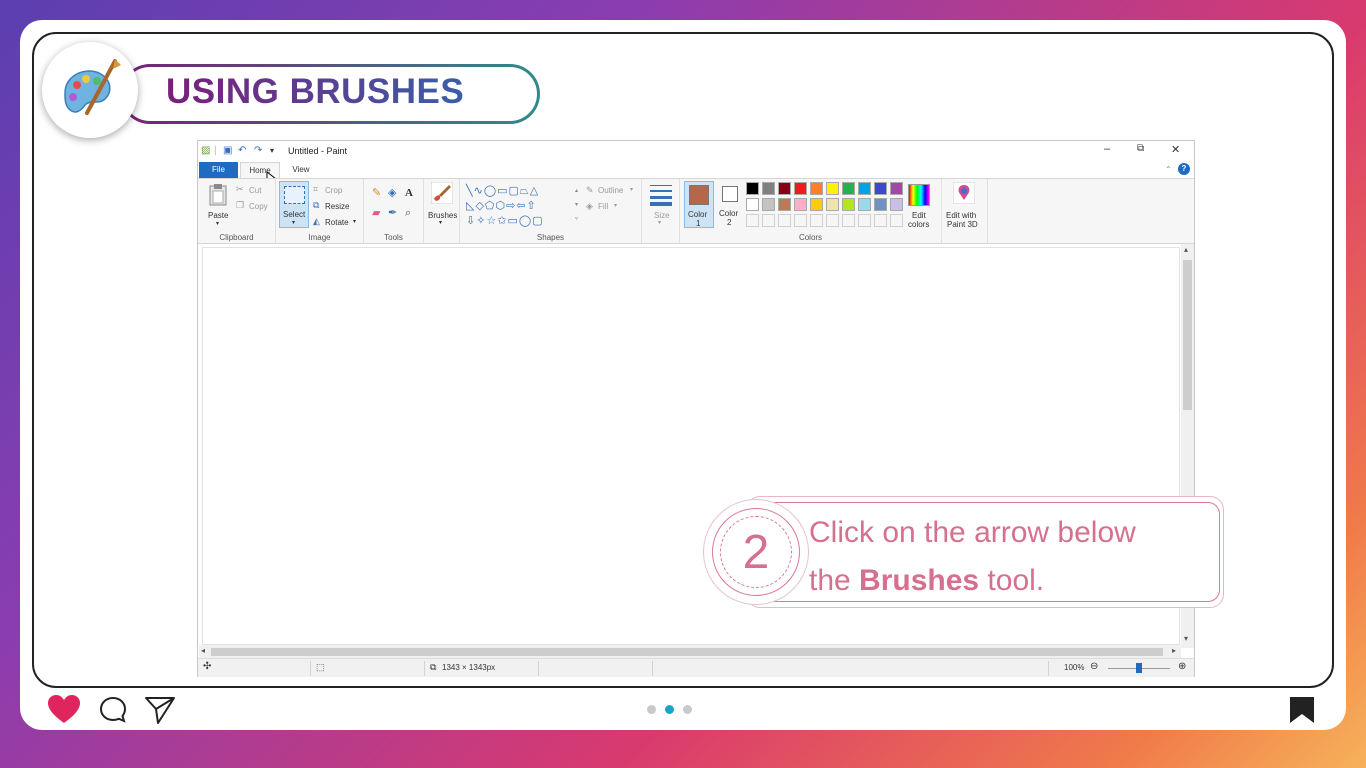 This screenshot has height=768, width=1366. What do you see at coordinates (442, 193) in the screenshot?
I see `brushes-icon` at bounding box center [442, 193].